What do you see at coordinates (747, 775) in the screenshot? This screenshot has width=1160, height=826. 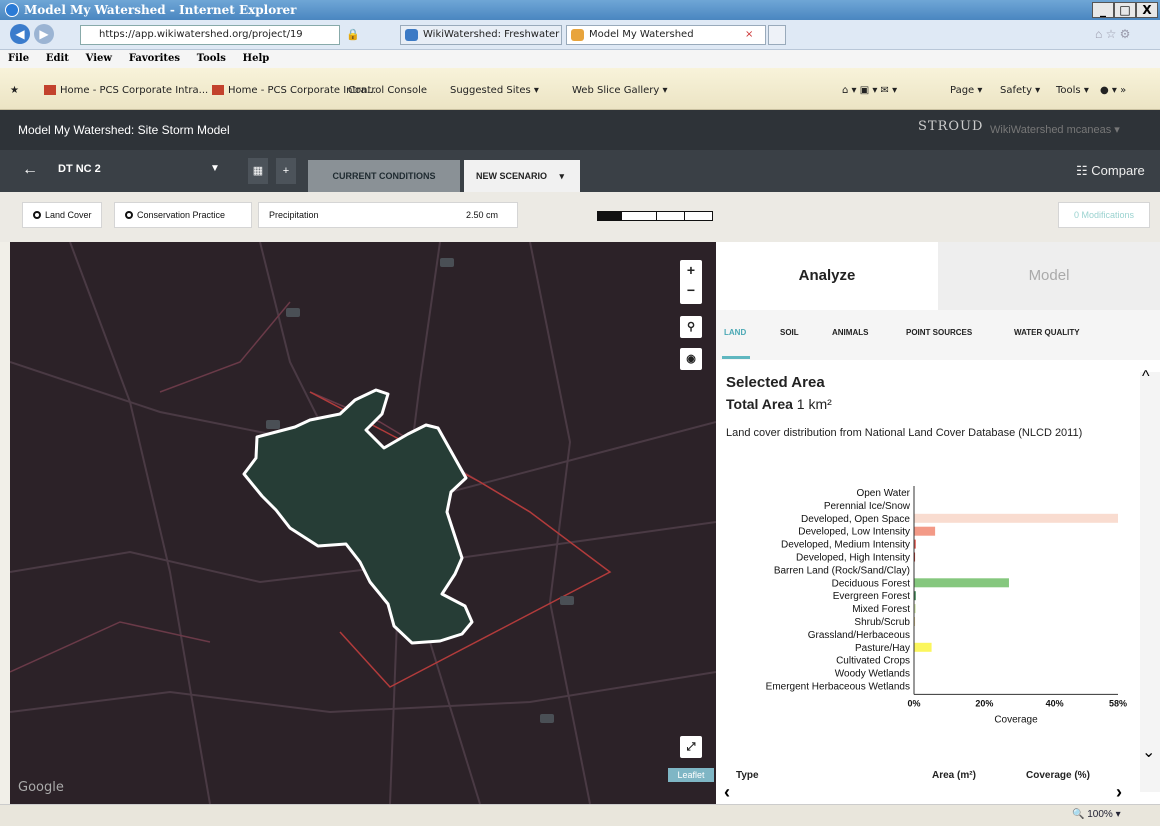 I see `col-type: Type` at bounding box center [747, 775].